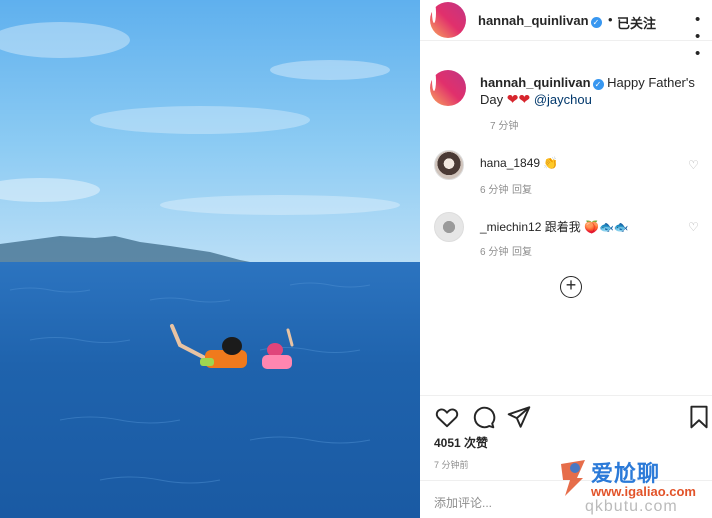 The width and height of the screenshot is (712, 518). What do you see at coordinates (540, 20) in the screenshot?
I see `author-username: hannah_quinlivan ✓` at bounding box center [540, 20].